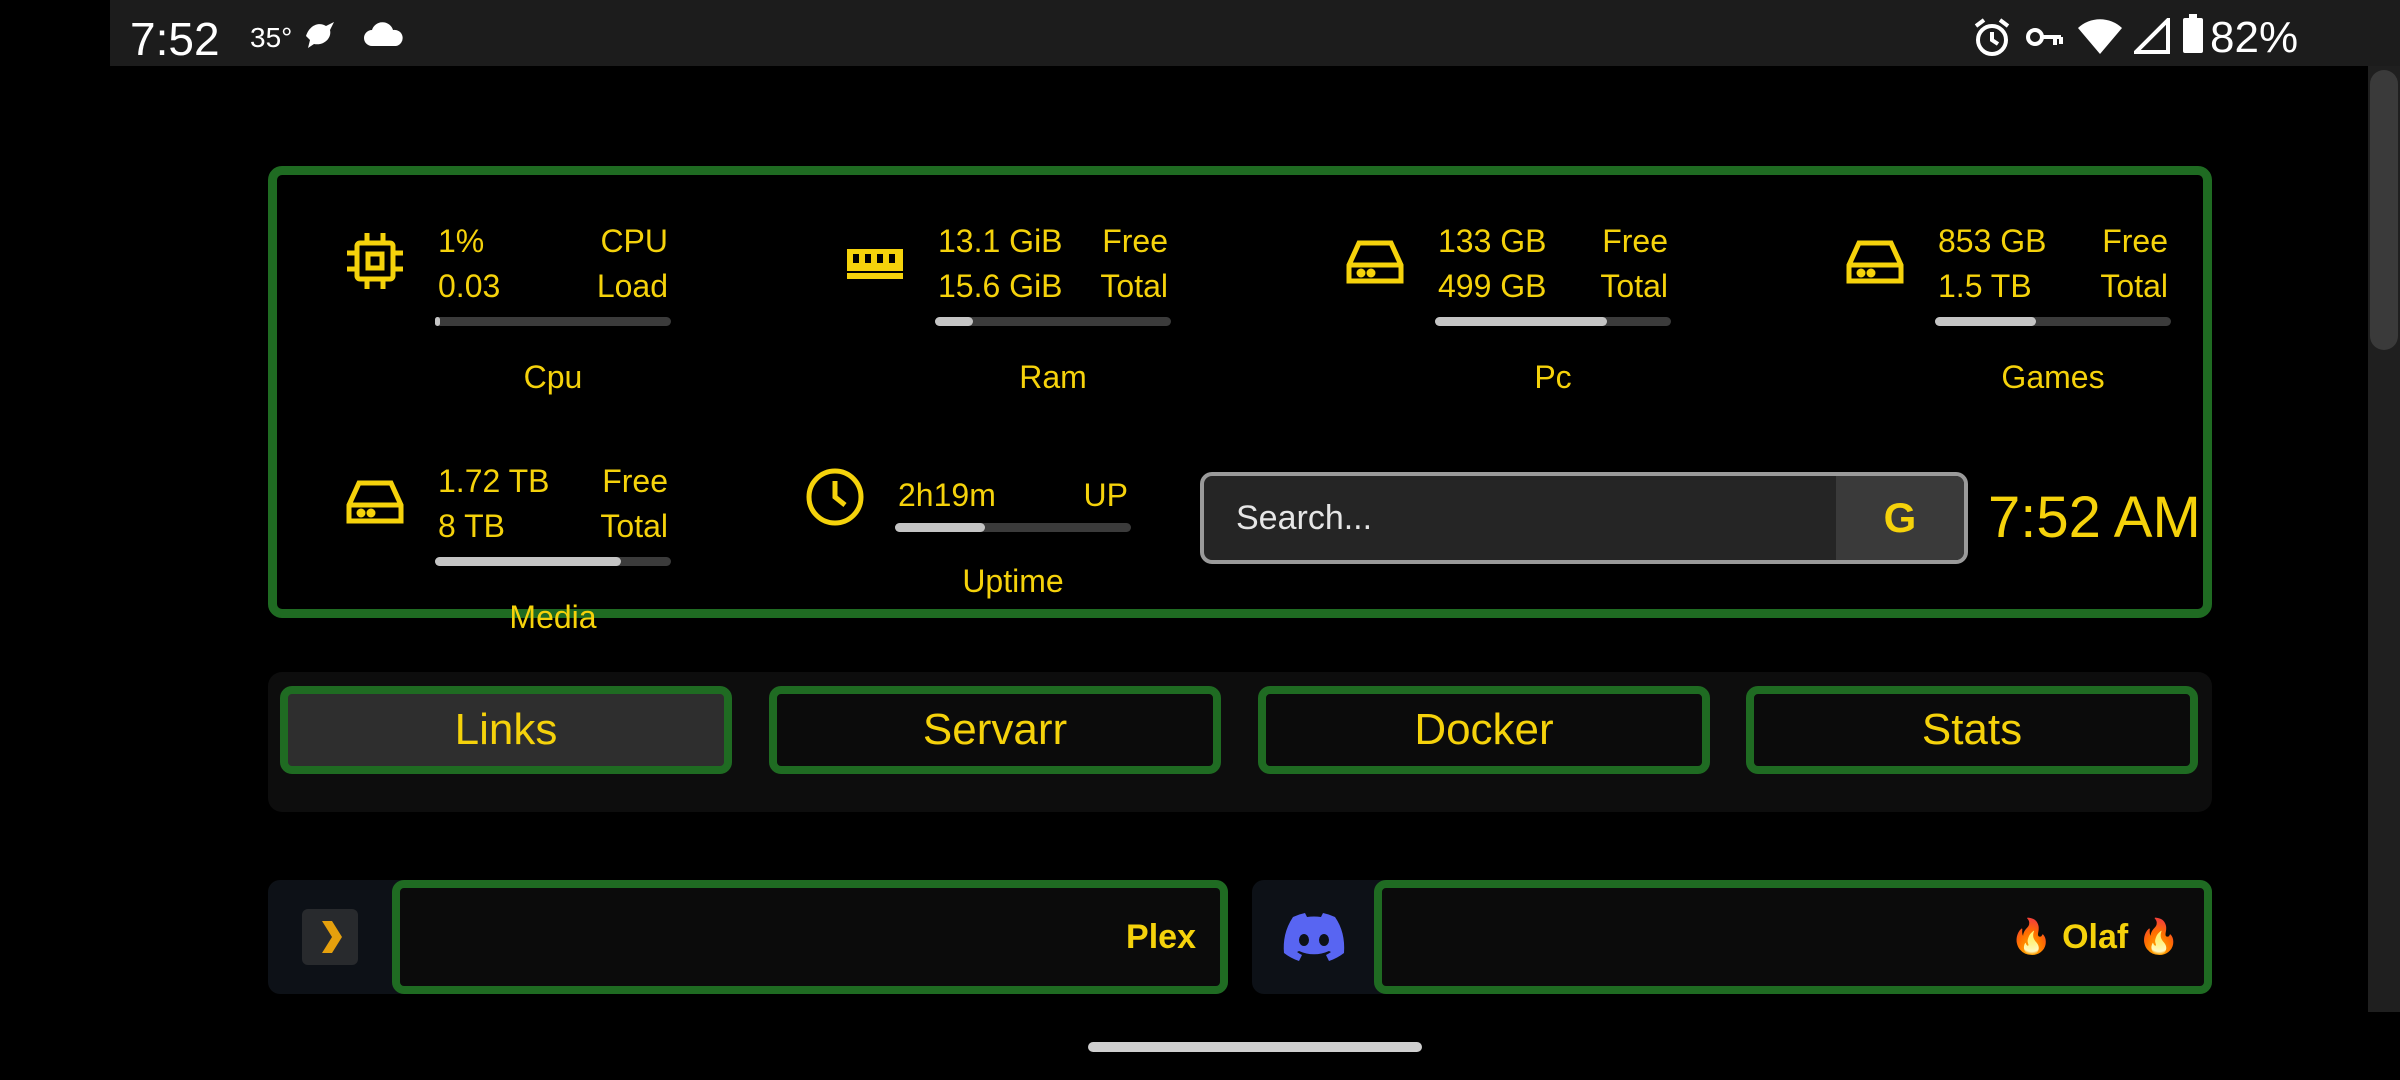  I want to click on media-total-label: Total, so click(634, 526).